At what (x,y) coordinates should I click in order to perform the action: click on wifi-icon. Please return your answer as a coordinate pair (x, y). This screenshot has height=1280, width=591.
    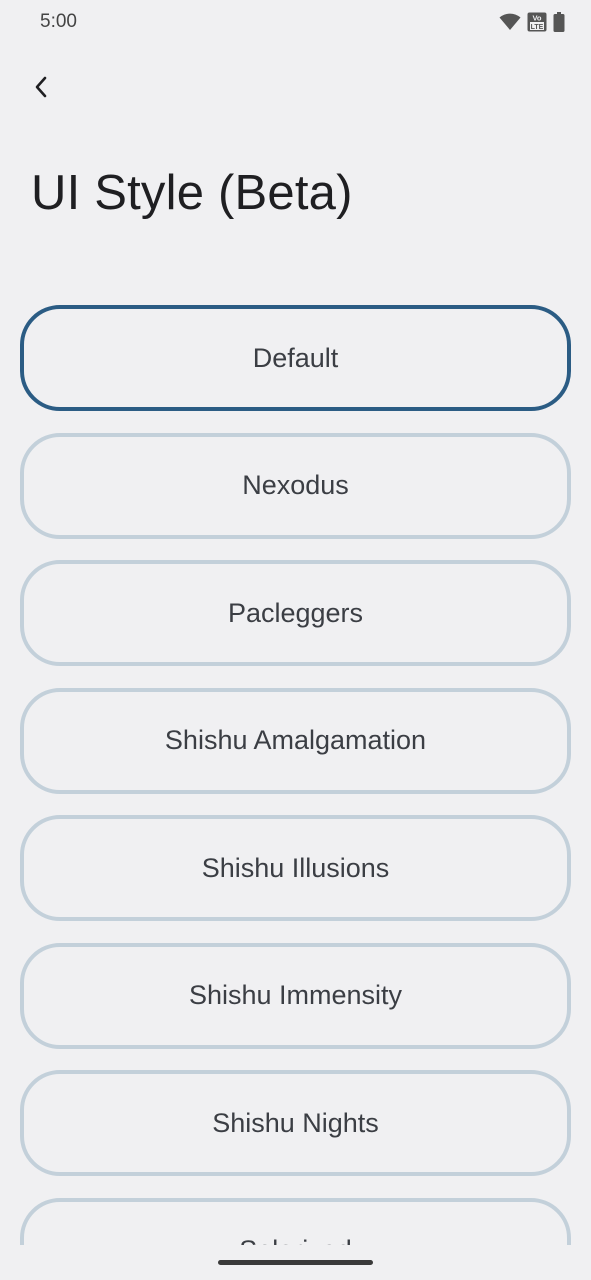
    Looking at the image, I should click on (510, 24).